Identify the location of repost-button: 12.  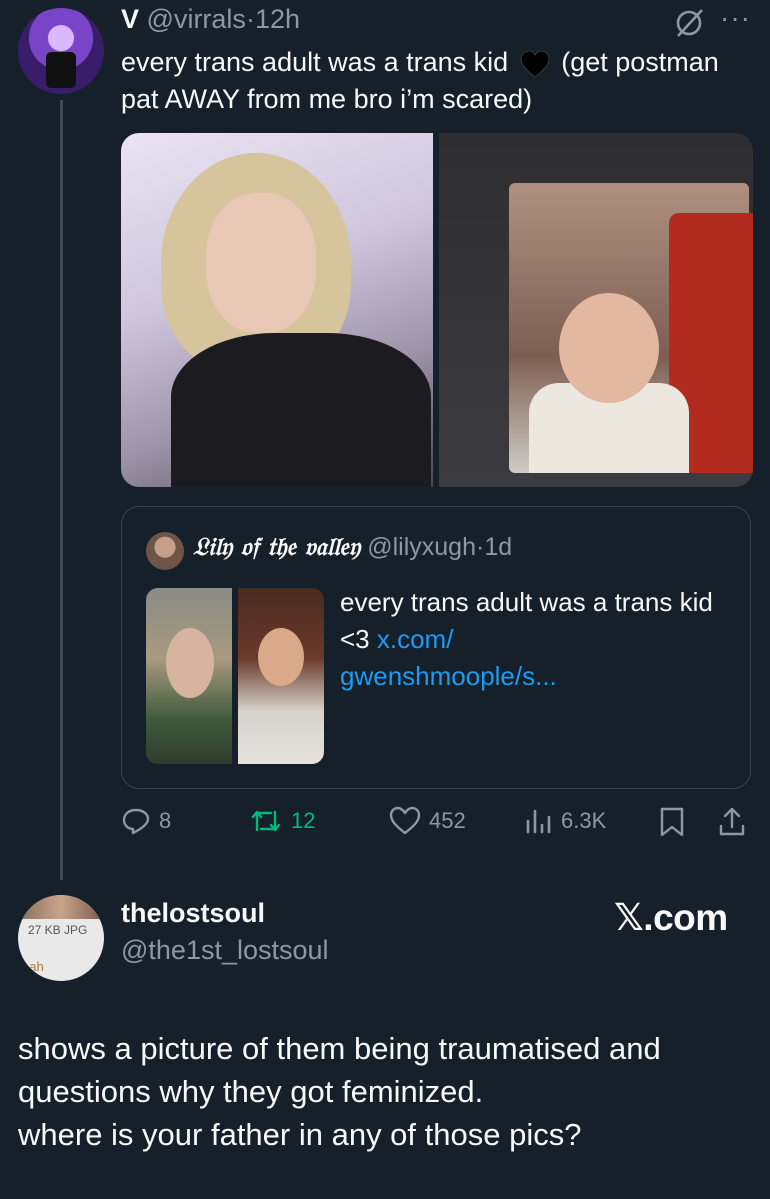
(282, 821).